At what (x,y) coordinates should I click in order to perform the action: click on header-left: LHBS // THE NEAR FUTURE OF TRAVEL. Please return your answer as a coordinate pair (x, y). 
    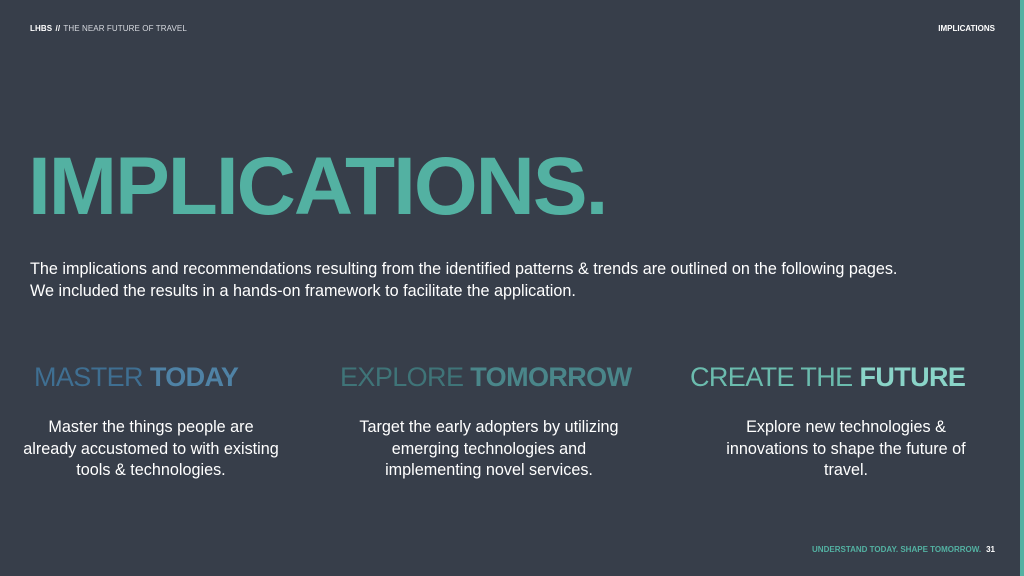
    Looking at the image, I should click on (108, 28).